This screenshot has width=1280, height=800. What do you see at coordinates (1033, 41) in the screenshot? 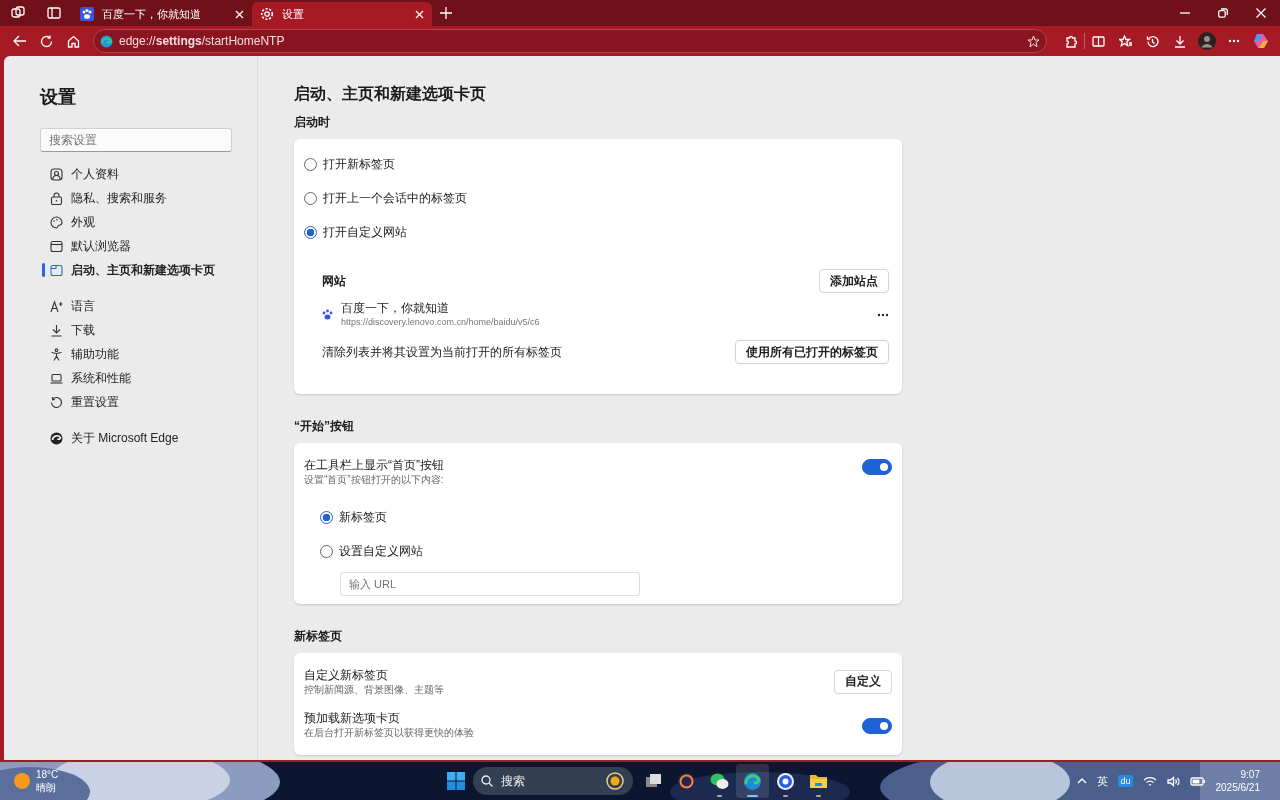
I see `star-icon` at bounding box center [1033, 41].